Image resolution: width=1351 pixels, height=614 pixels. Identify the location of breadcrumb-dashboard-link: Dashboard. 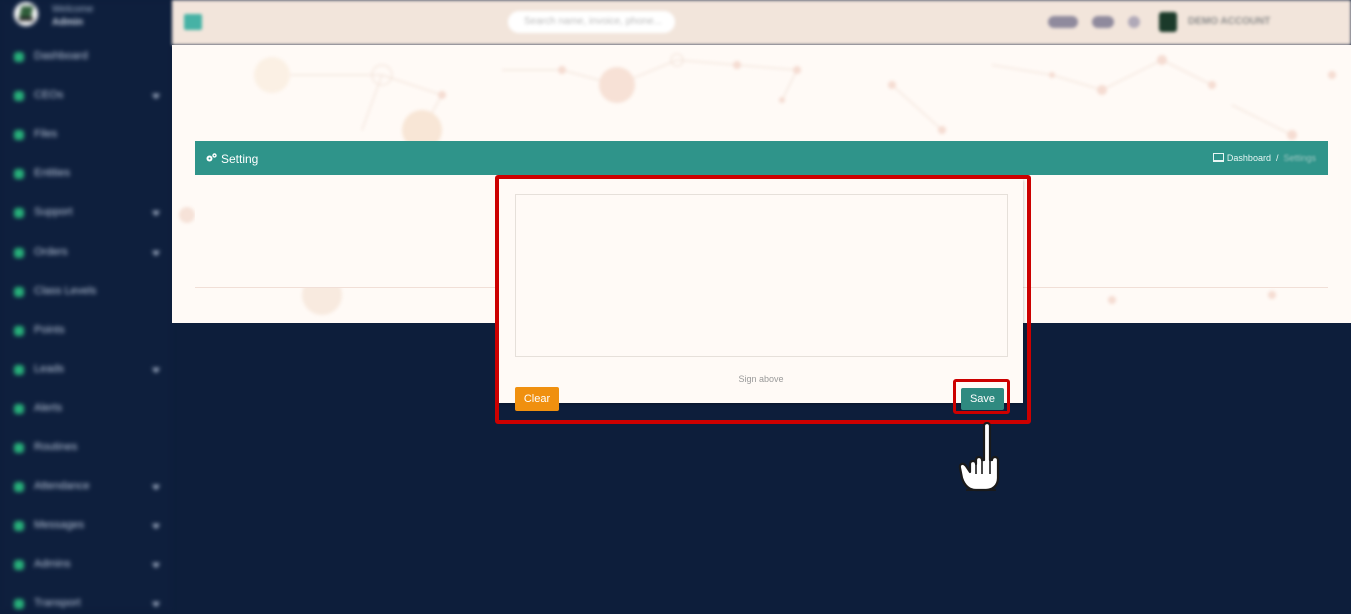
(1249, 158).